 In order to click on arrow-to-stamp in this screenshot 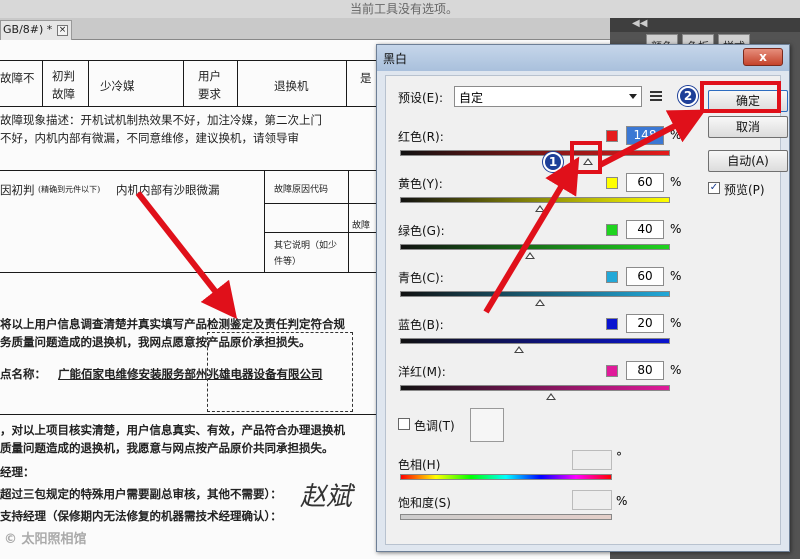, I will do `click(186, 255)`.